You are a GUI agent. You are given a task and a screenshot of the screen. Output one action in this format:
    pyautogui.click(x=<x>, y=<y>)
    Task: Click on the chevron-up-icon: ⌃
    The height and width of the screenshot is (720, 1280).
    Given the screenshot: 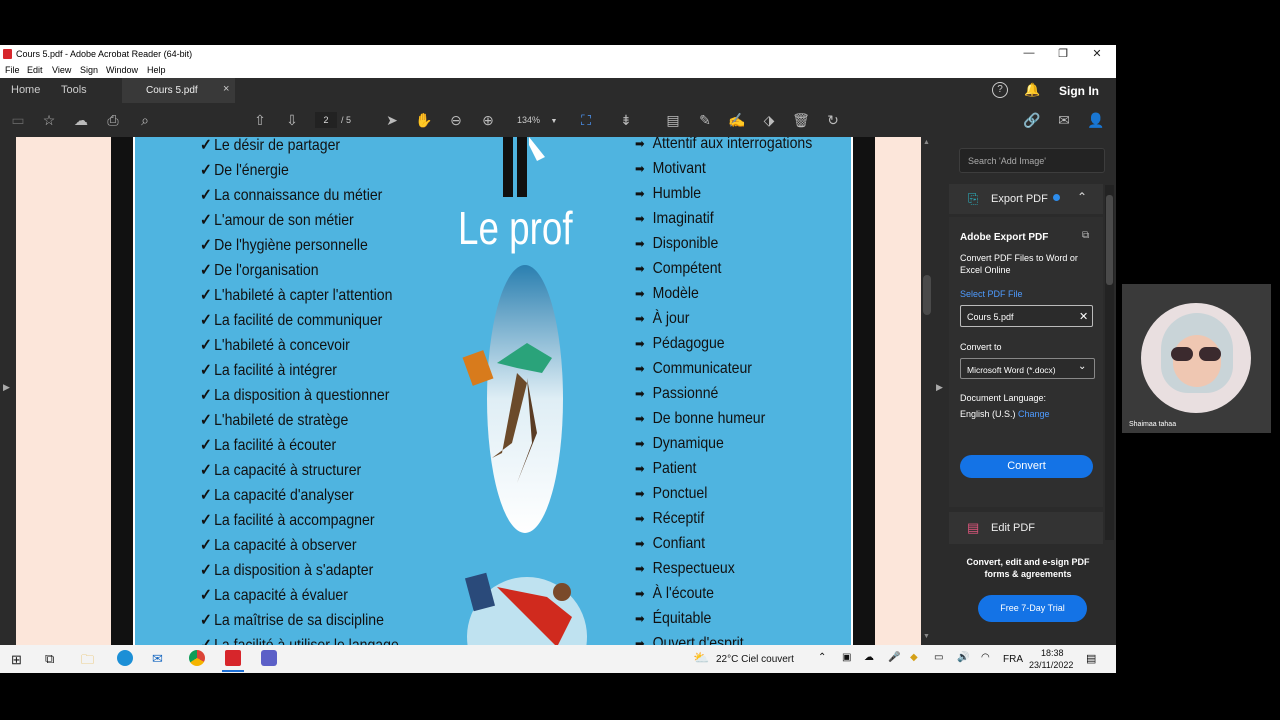 What is the action you would take?
    pyautogui.click(x=822, y=657)
    